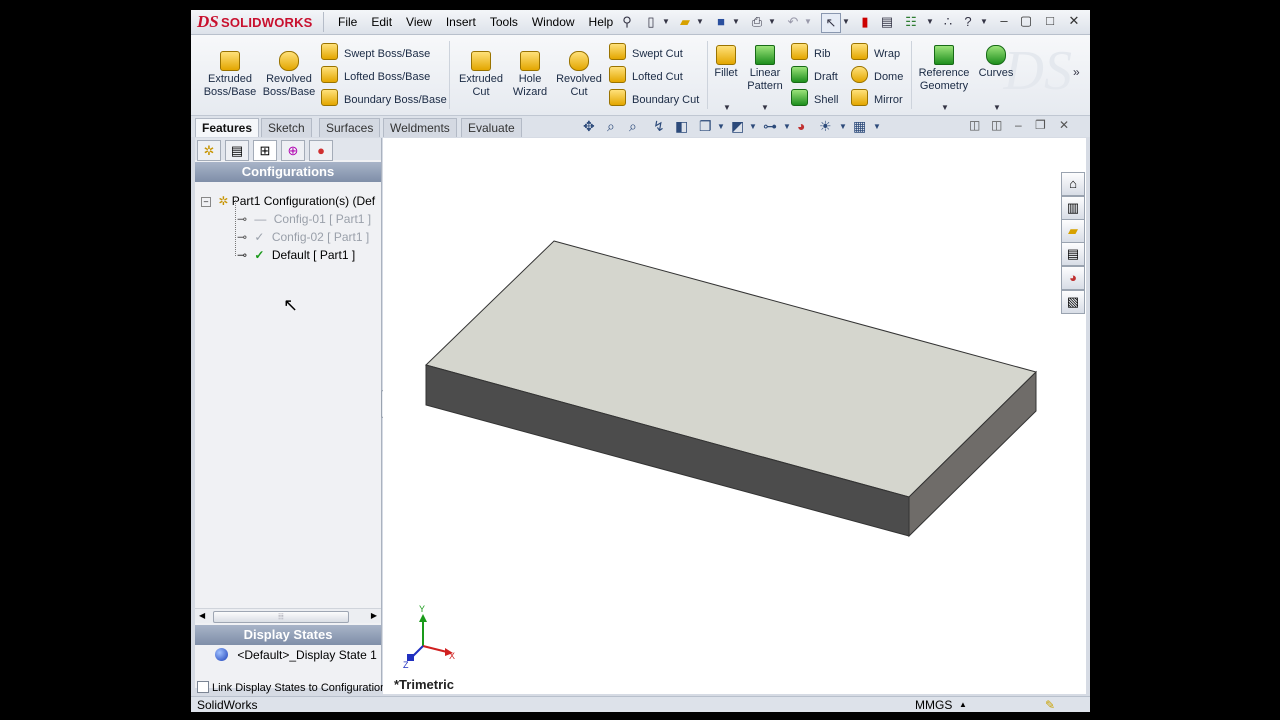  What do you see at coordinates (288, 201) in the screenshot?
I see `tree-root-configurations: – ✲ Part1 Configuration(s) (Def` at bounding box center [288, 201].